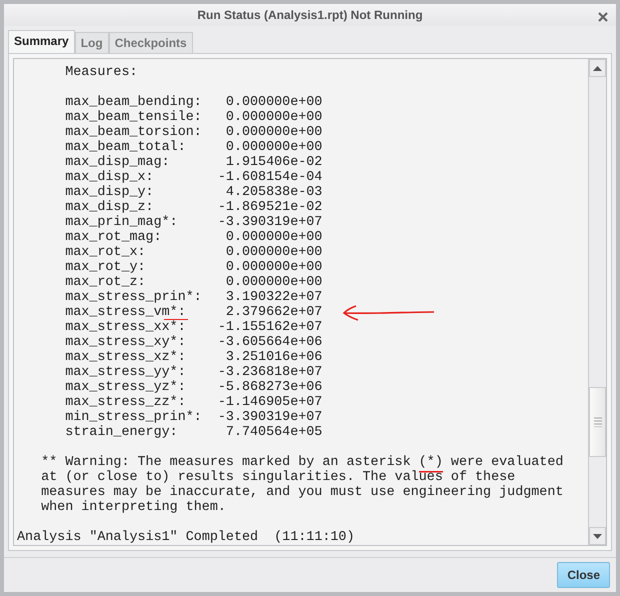 The height and width of the screenshot is (596, 620). What do you see at coordinates (91, 43) in the screenshot?
I see `tab: Log` at bounding box center [91, 43].